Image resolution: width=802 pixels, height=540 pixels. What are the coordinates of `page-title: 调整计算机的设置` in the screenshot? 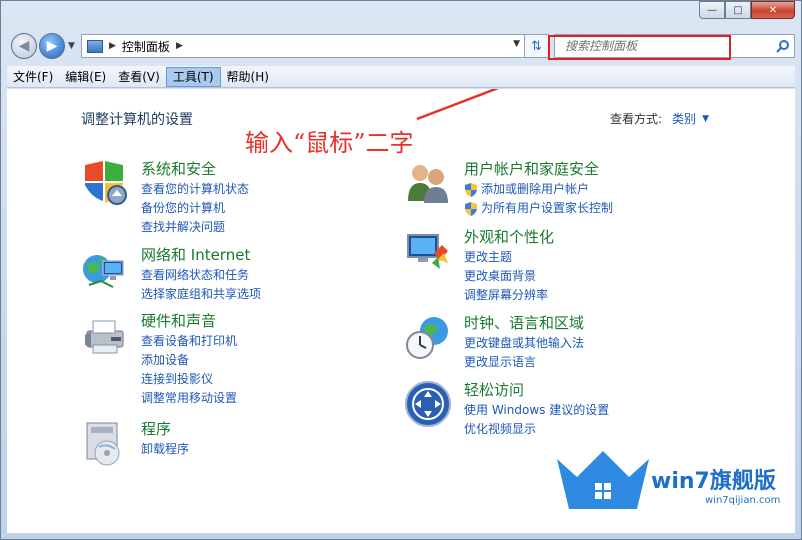 It's located at (137, 120).